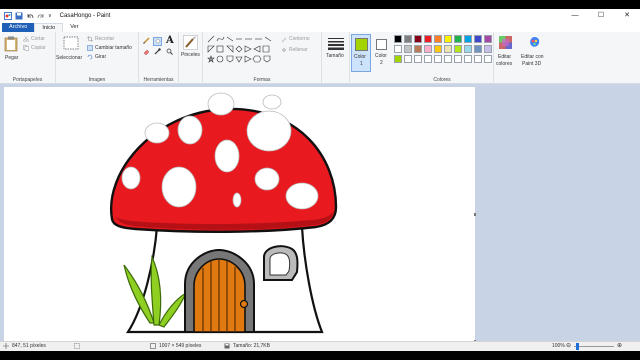  What do you see at coordinates (104, 39) in the screenshot?
I see `crop-button: Recortar` at bounding box center [104, 39].